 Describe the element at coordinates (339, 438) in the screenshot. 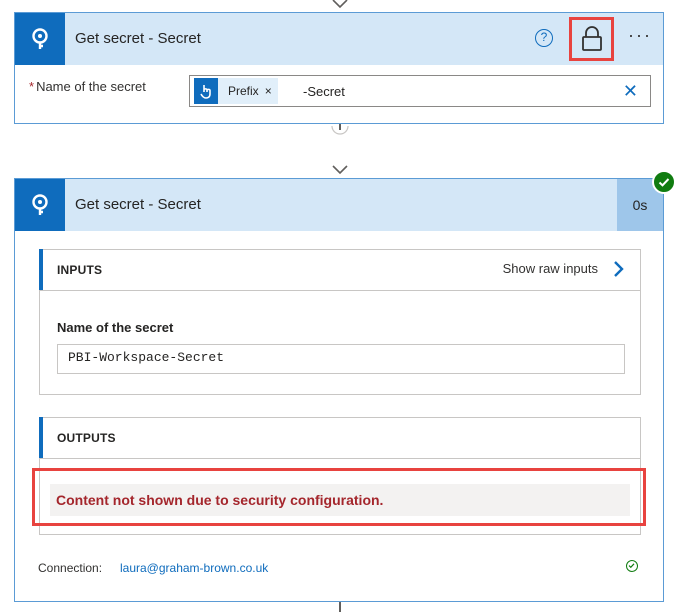

I see `outputs-header: OUTPUTS` at that location.